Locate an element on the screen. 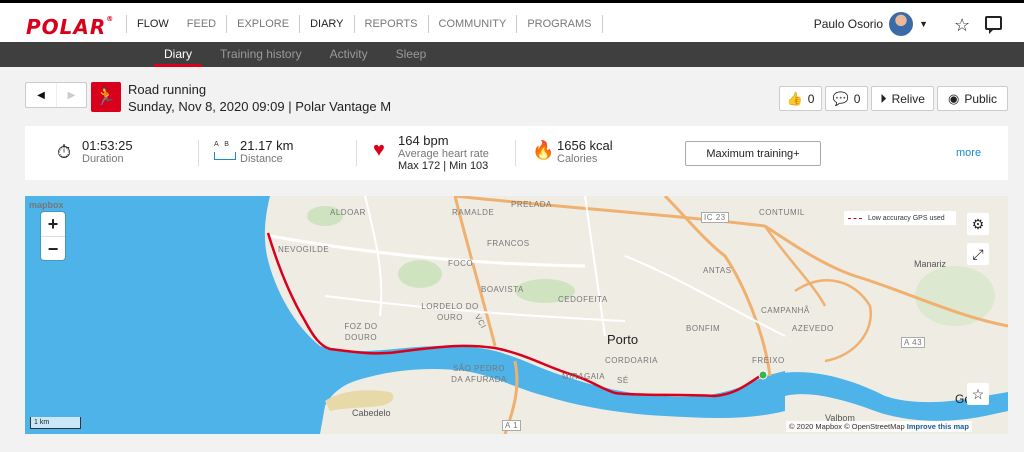  subnav-activity: Activity is located at coordinates (349, 54).